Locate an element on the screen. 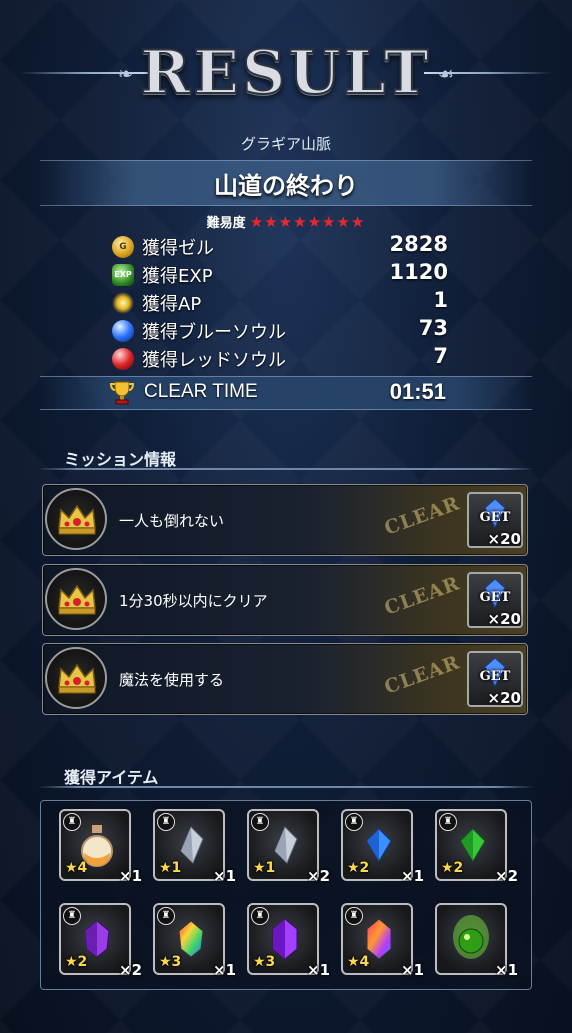 The image size is (572, 1033). area-name: グラギア山脈 is located at coordinates (285, 144).